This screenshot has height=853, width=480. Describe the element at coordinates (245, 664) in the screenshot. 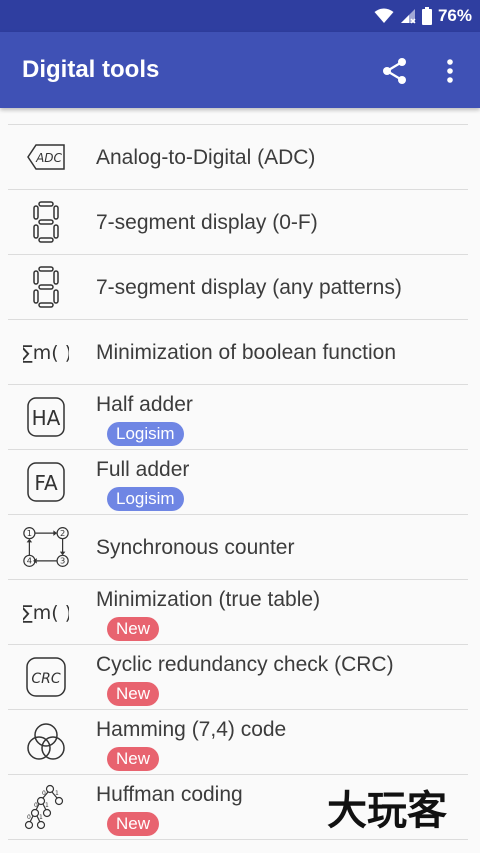

I see `list-item-label: Cyclic redundancy check (CRC)` at that location.